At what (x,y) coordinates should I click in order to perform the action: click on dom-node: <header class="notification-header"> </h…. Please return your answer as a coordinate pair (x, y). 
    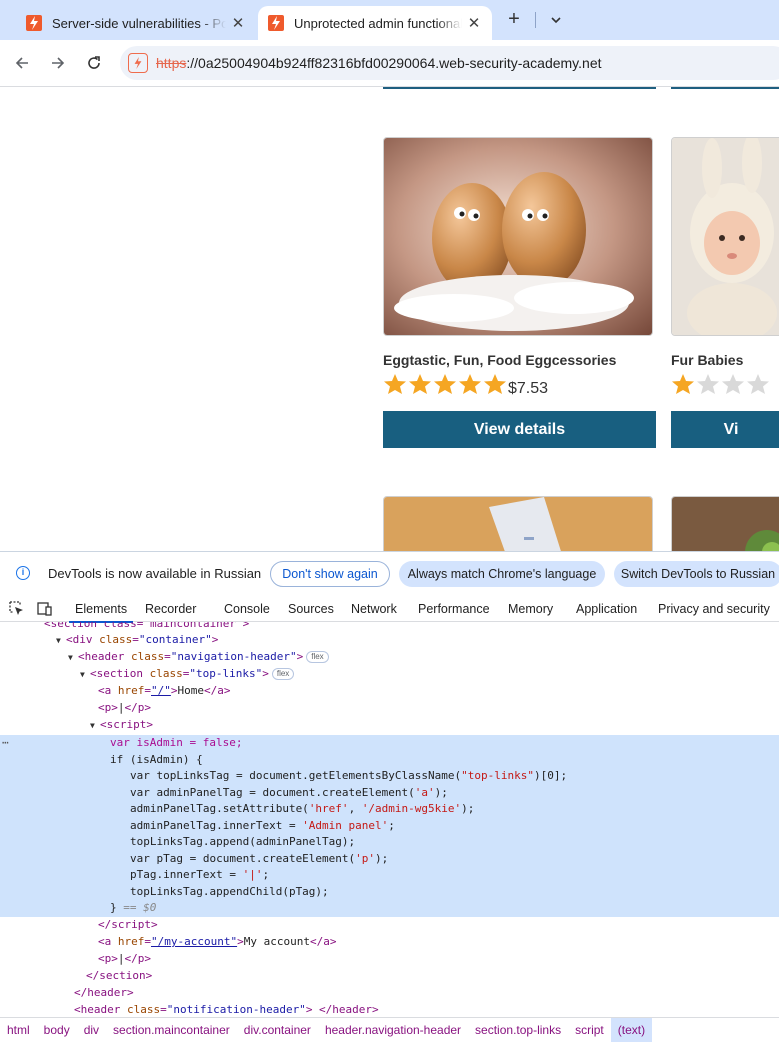
    Looking at the image, I should click on (389, 1009).